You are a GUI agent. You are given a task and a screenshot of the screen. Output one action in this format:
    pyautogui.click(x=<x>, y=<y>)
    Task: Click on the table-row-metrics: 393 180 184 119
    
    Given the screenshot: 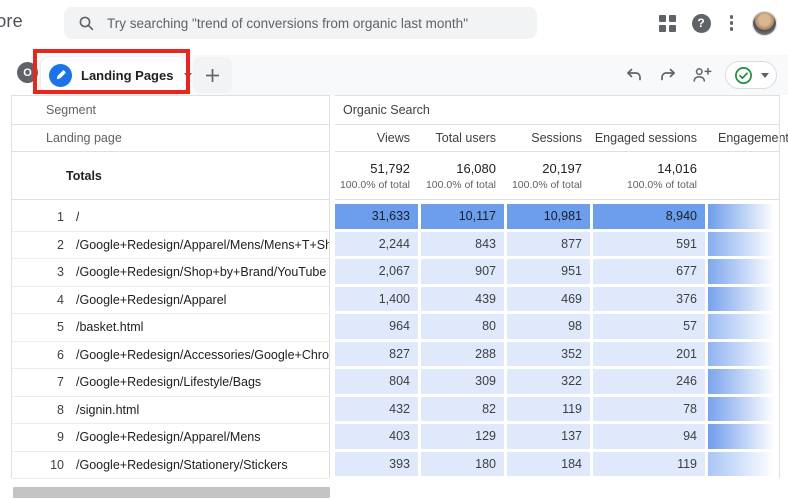 What is the action you would take?
    pyautogui.click(x=557, y=463)
    